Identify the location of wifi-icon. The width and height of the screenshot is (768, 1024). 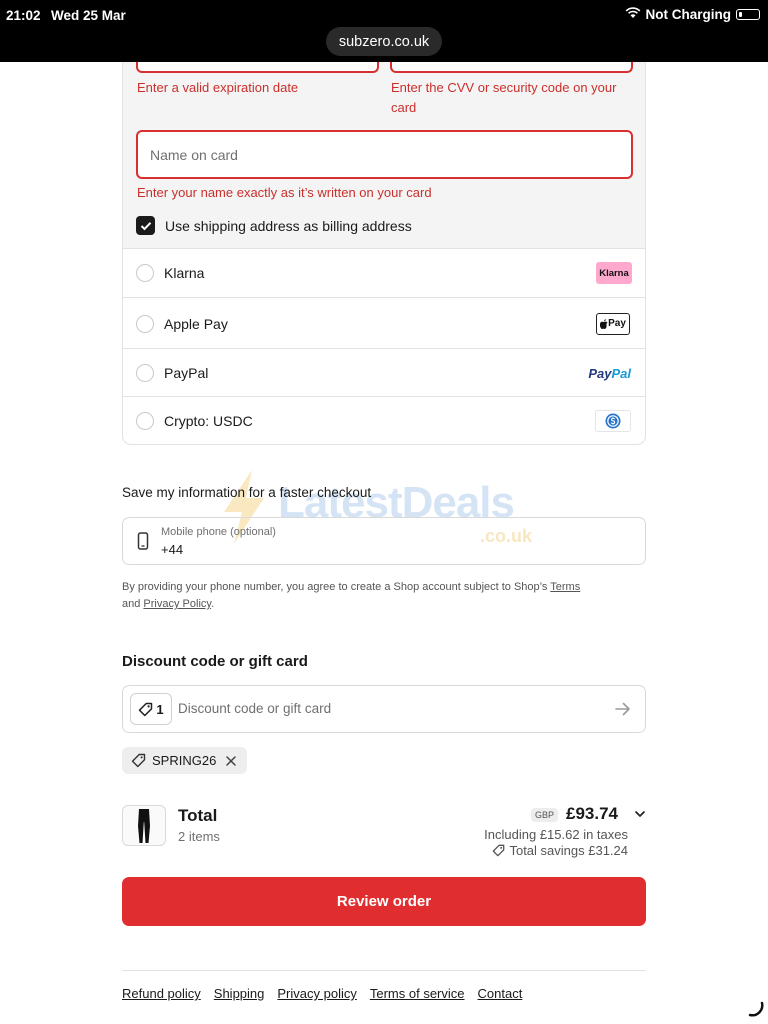
(633, 14).